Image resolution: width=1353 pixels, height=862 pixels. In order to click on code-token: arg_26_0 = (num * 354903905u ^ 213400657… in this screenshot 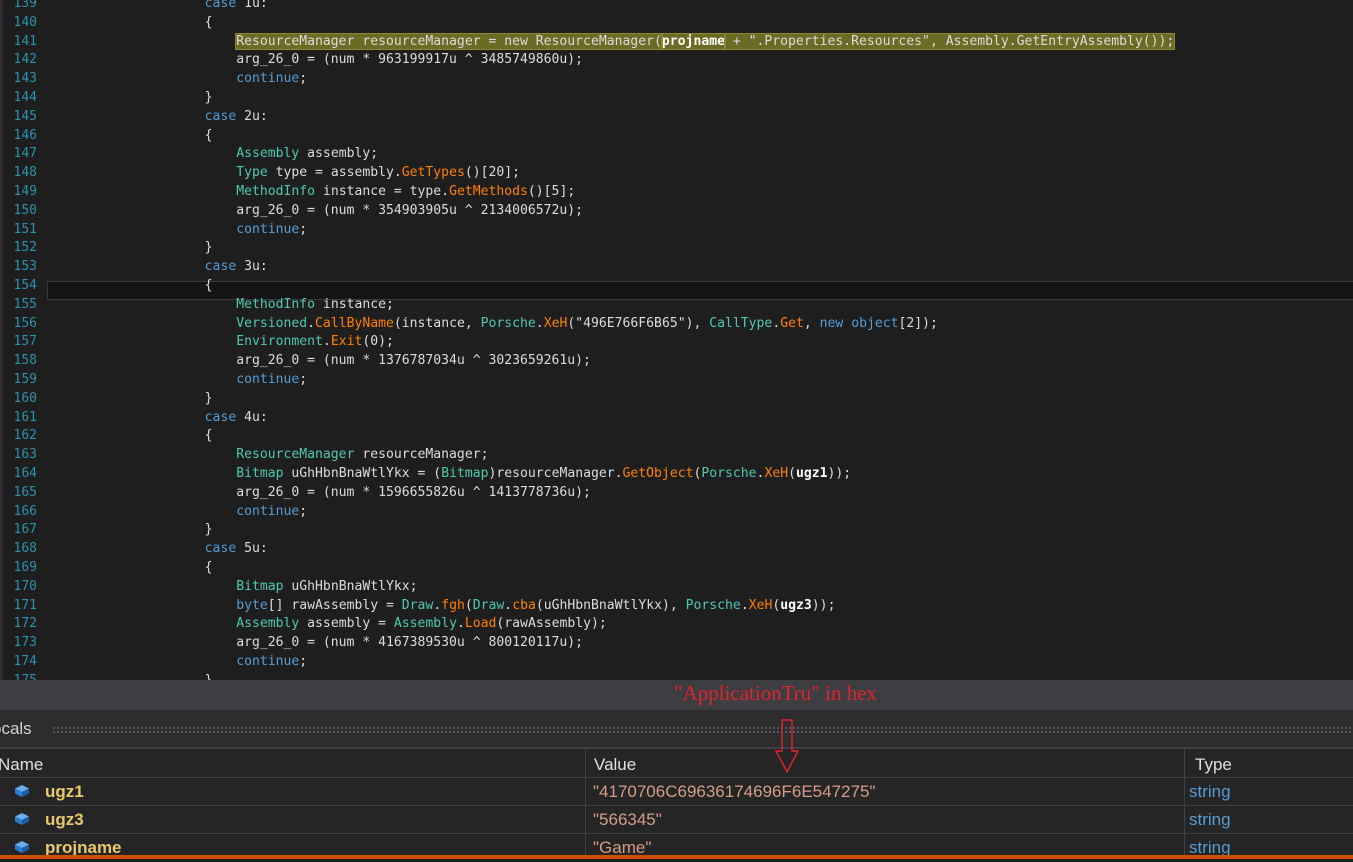, I will do `click(315, 210)`.